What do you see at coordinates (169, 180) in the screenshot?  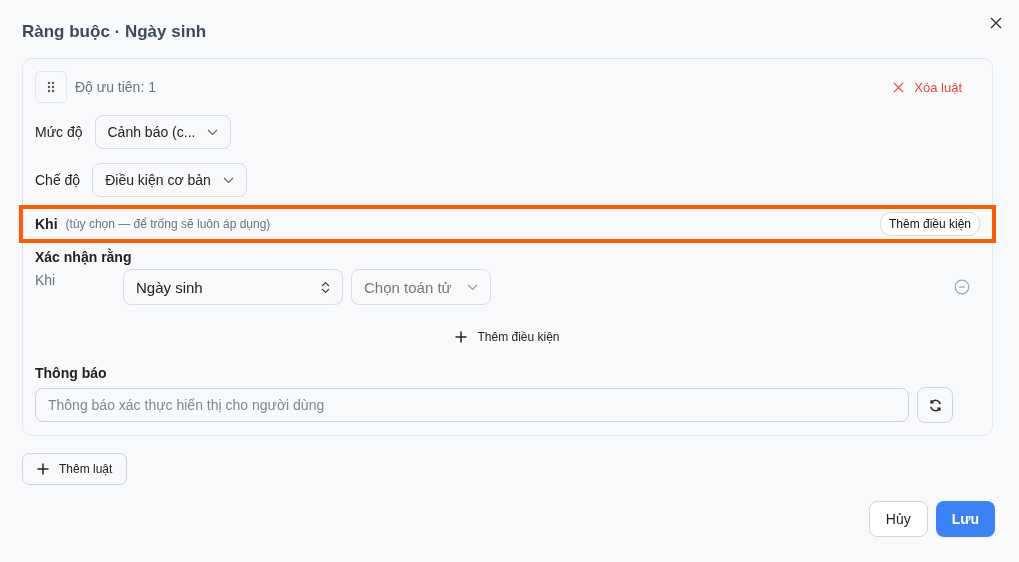 I see `mode-select: Điều kiện cơ bản` at bounding box center [169, 180].